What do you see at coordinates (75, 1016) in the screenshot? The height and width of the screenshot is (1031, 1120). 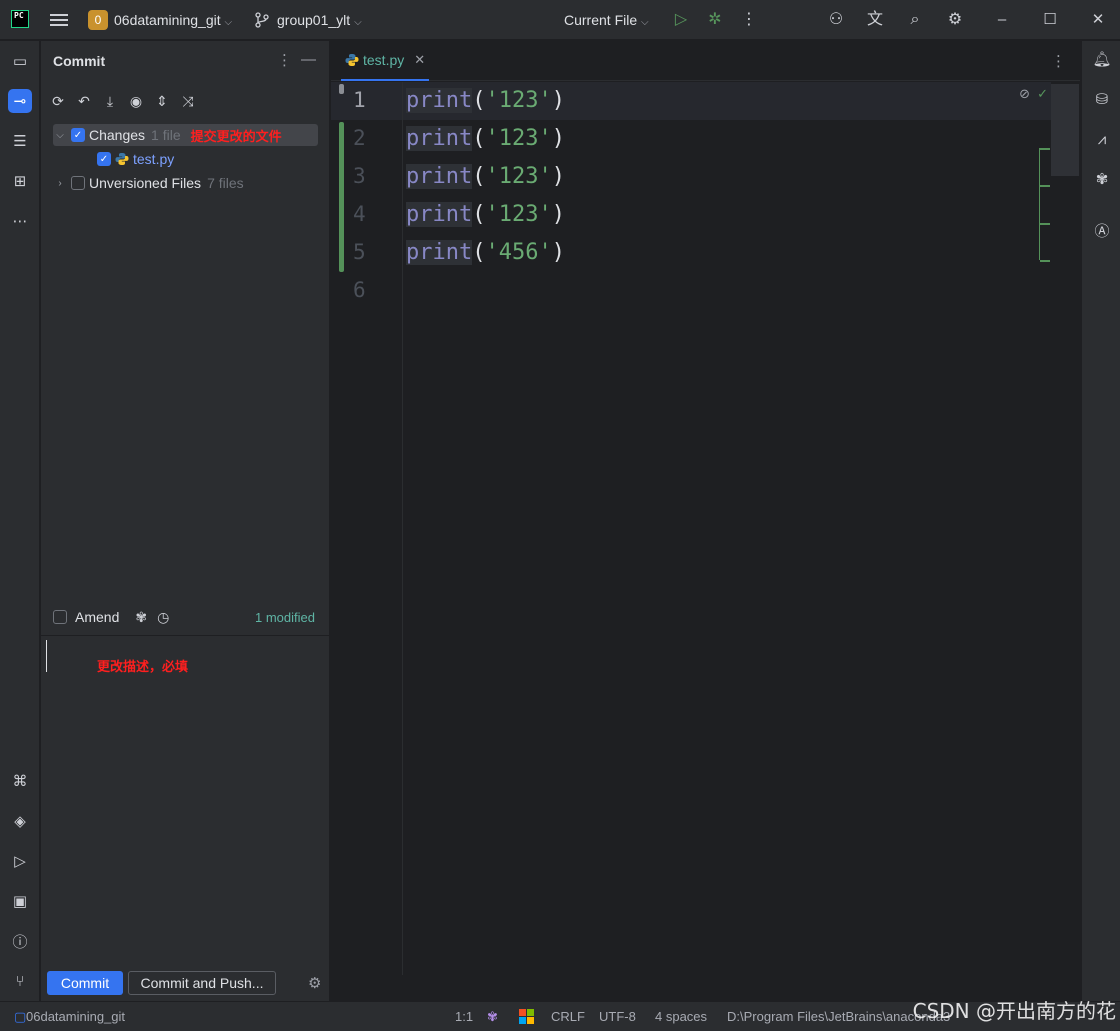 I see `status-project-name: 06datamining_git` at bounding box center [75, 1016].